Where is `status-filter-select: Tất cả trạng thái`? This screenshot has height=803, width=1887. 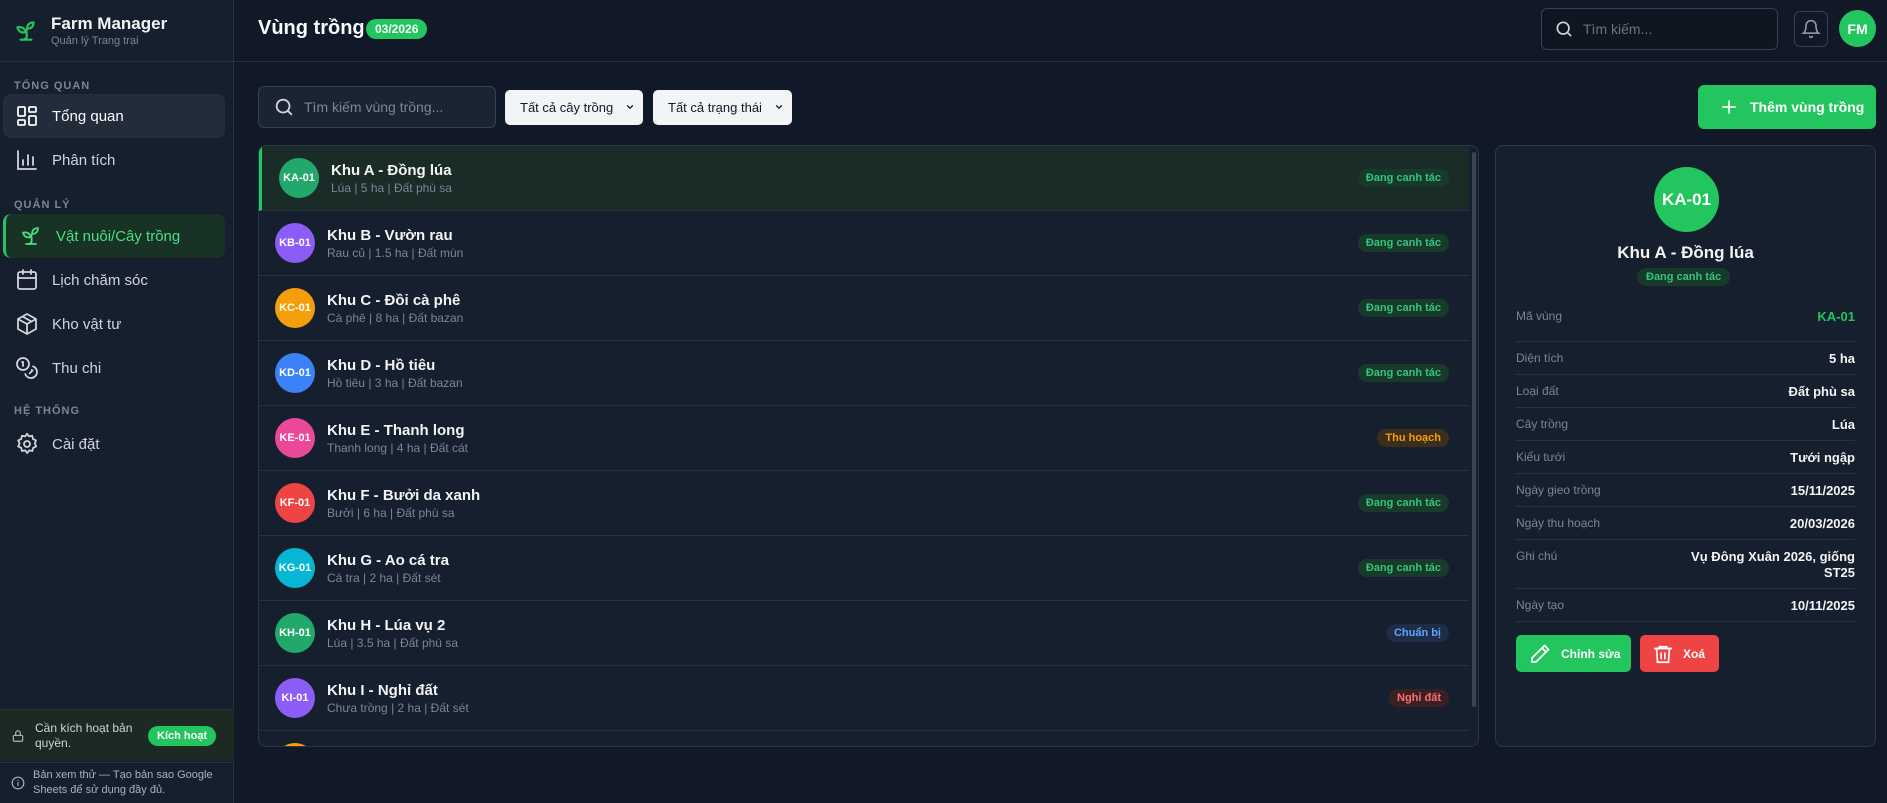 status-filter-select: Tất cả trạng thái is located at coordinates (722, 107).